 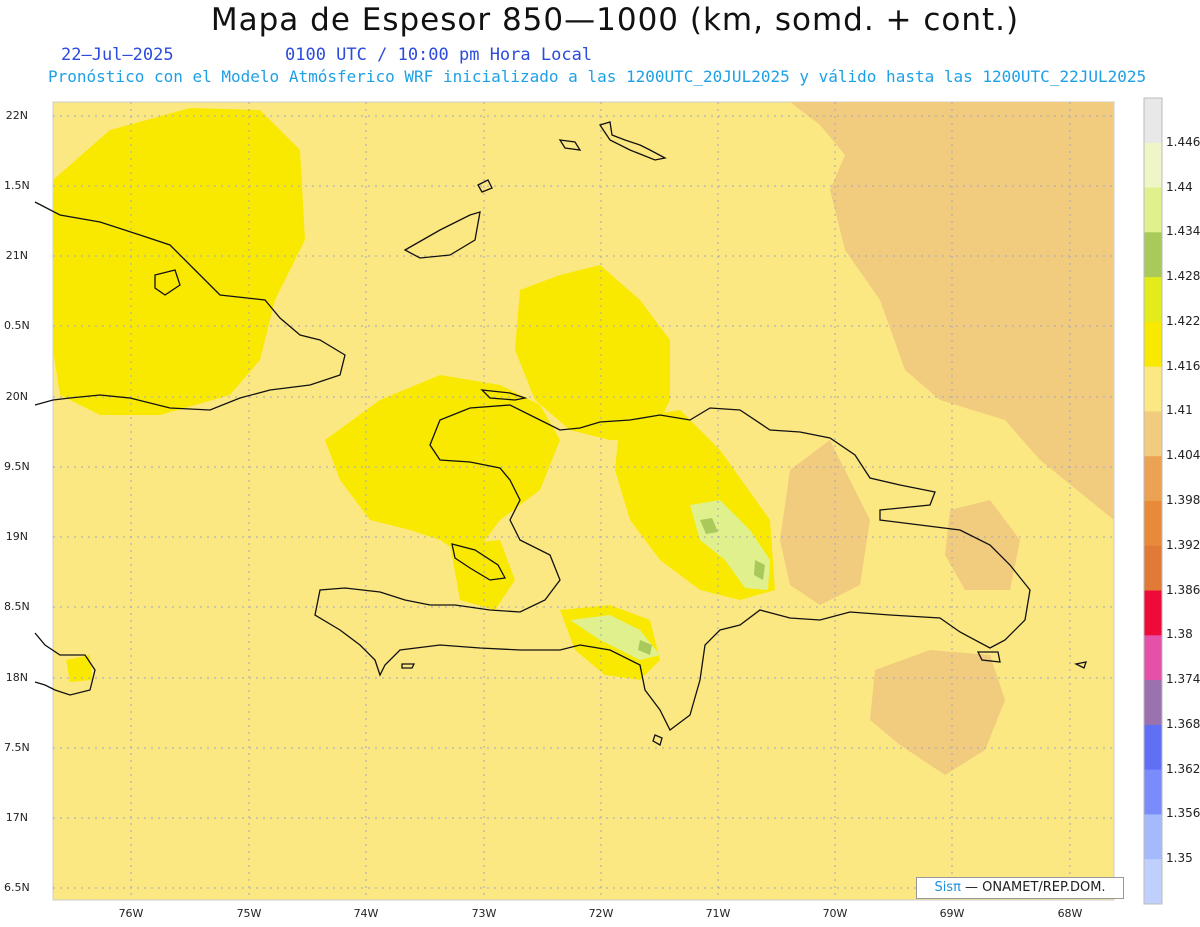 I want to click on colorbar-tick-label: 1.362, so click(x=1183, y=768).